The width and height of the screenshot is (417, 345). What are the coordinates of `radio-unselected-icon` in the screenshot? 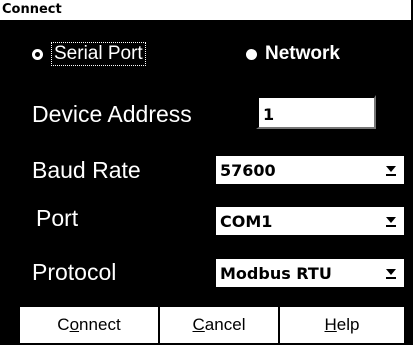 It's located at (251, 54).